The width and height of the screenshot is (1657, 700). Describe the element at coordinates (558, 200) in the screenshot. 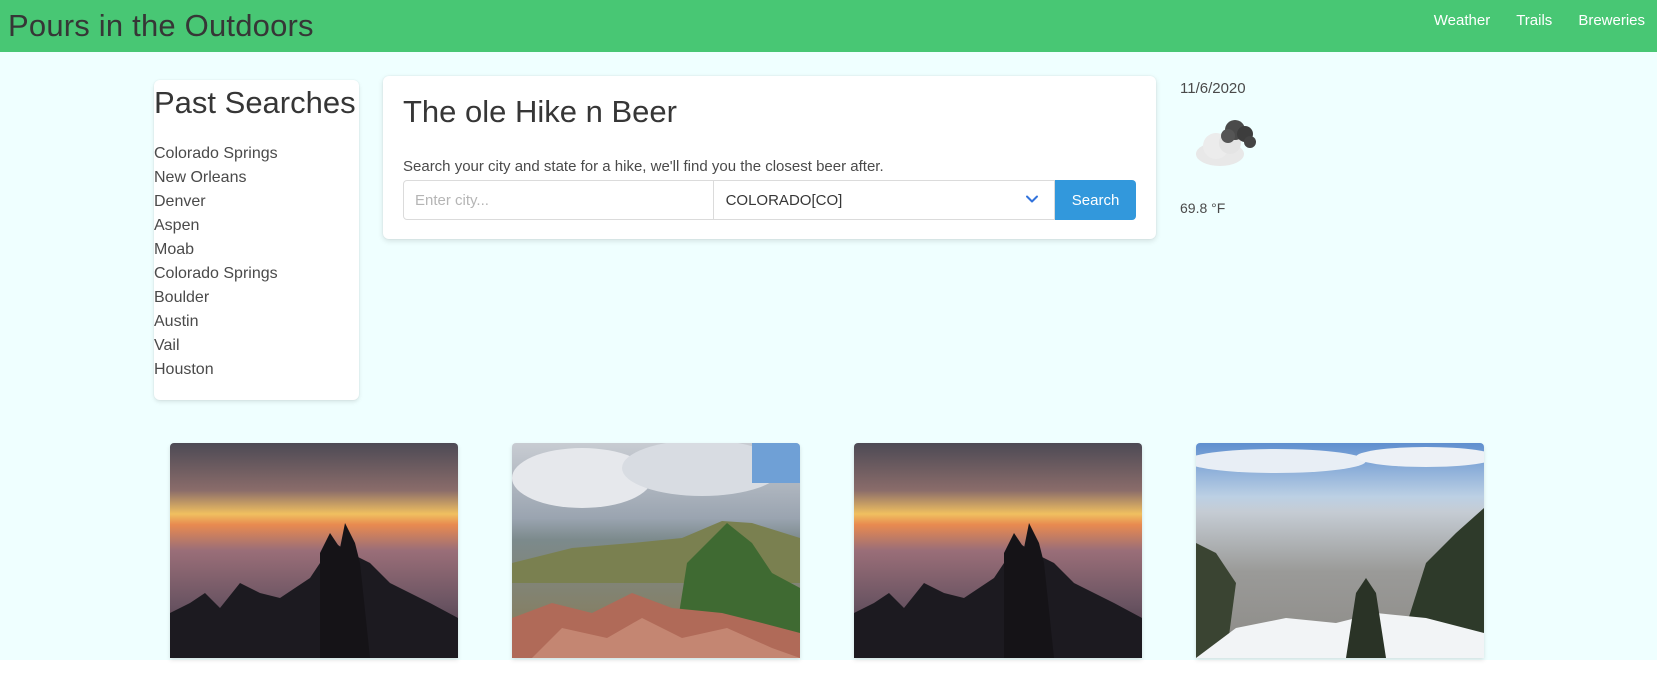

I see `city-input` at that location.